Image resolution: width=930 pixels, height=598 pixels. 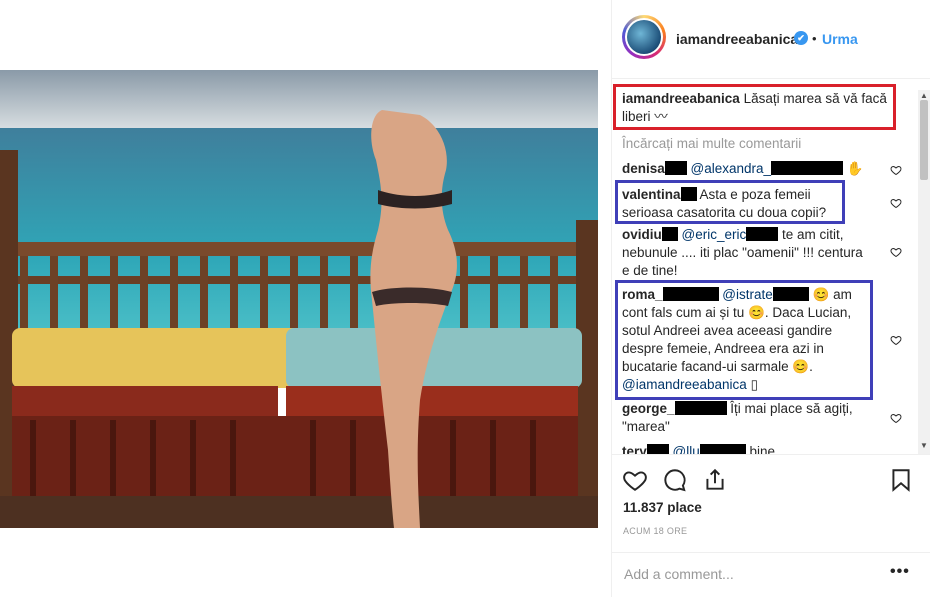 I want to click on scroll-up-arrow-icon: ▲, so click(x=924, y=96).